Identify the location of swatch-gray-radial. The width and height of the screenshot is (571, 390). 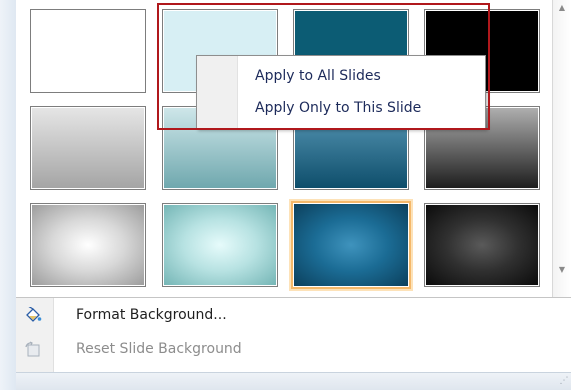
(88, 245).